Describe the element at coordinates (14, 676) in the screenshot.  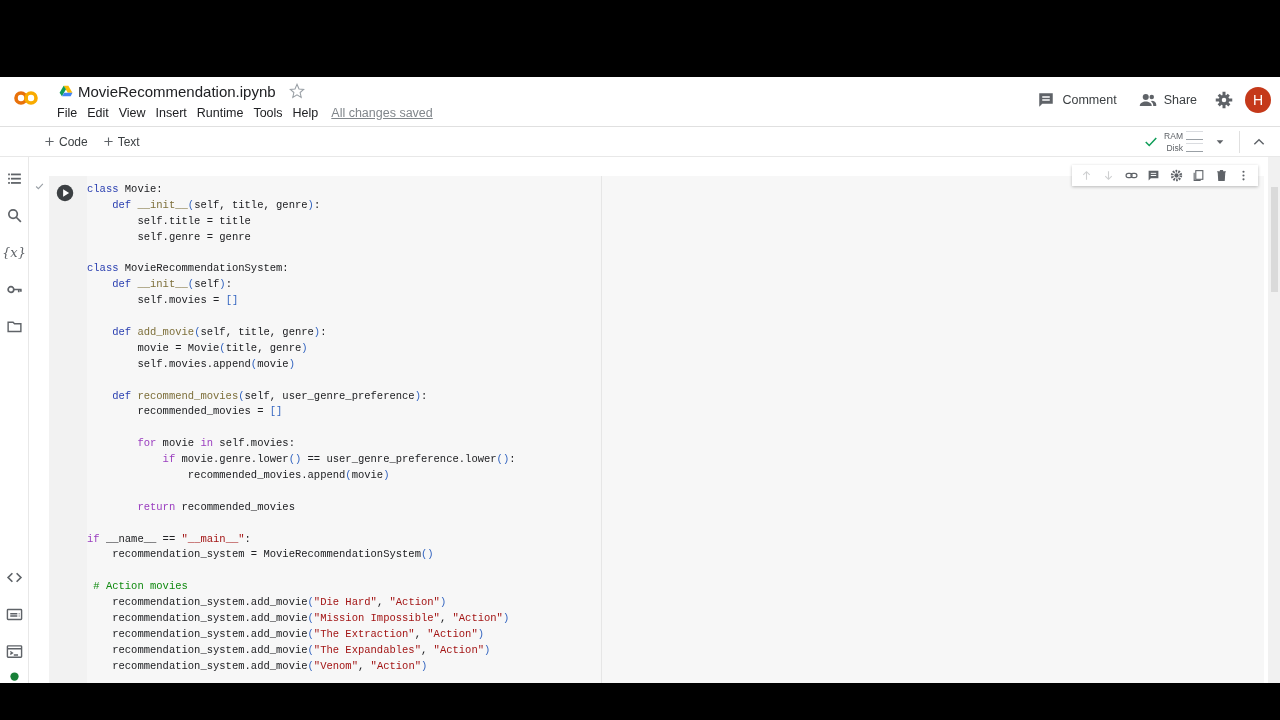
I see `status-dot-icon` at that location.